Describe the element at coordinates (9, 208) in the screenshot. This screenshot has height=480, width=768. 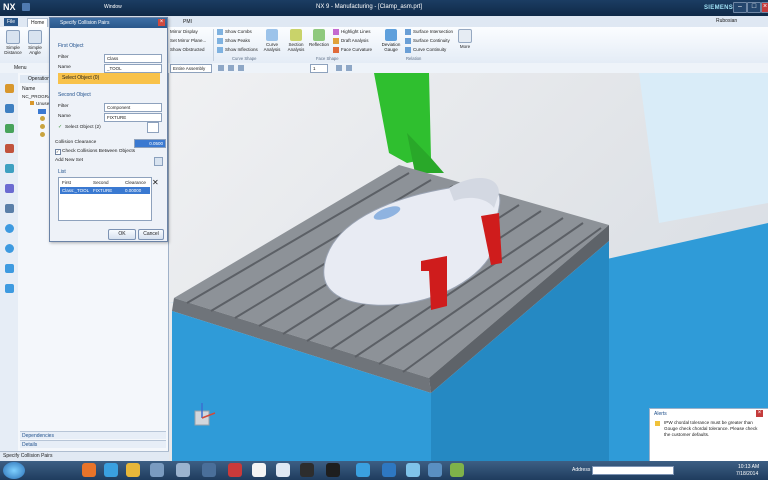
I see `web-browser-icon` at that location.